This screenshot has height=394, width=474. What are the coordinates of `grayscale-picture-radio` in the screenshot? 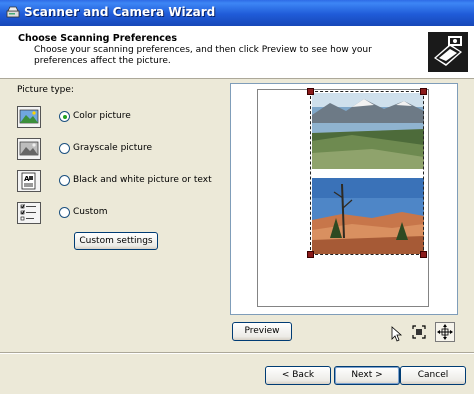 It's located at (64, 148).